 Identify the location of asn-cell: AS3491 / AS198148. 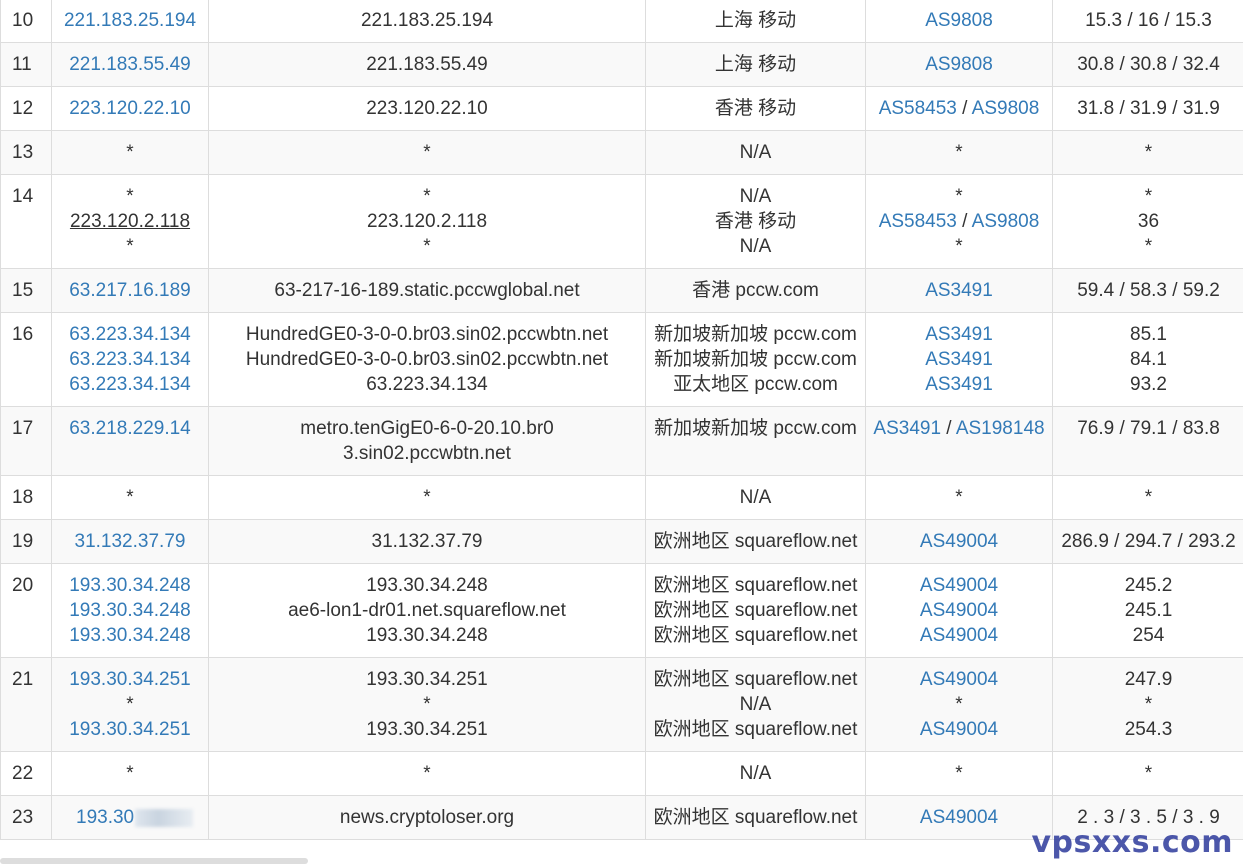
(959, 441).